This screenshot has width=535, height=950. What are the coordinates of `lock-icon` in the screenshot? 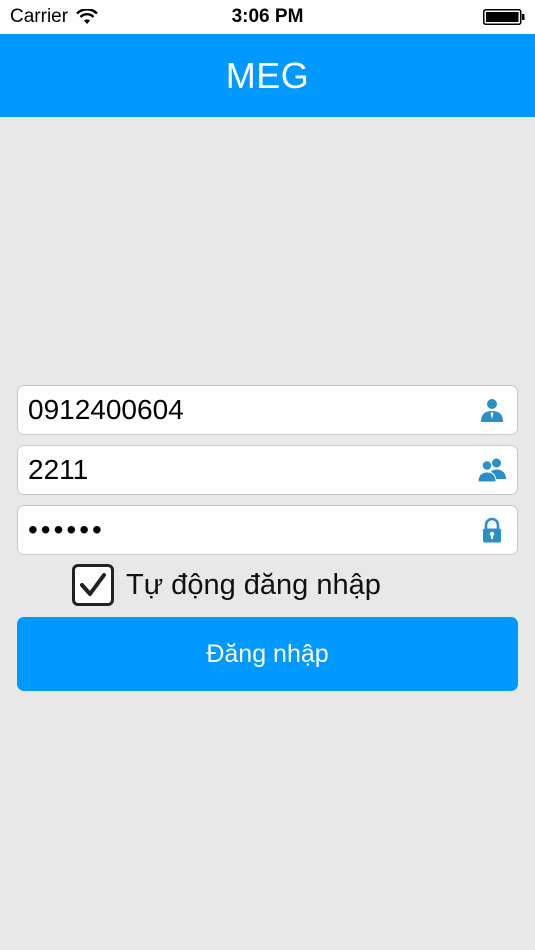 It's located at (492, 530).